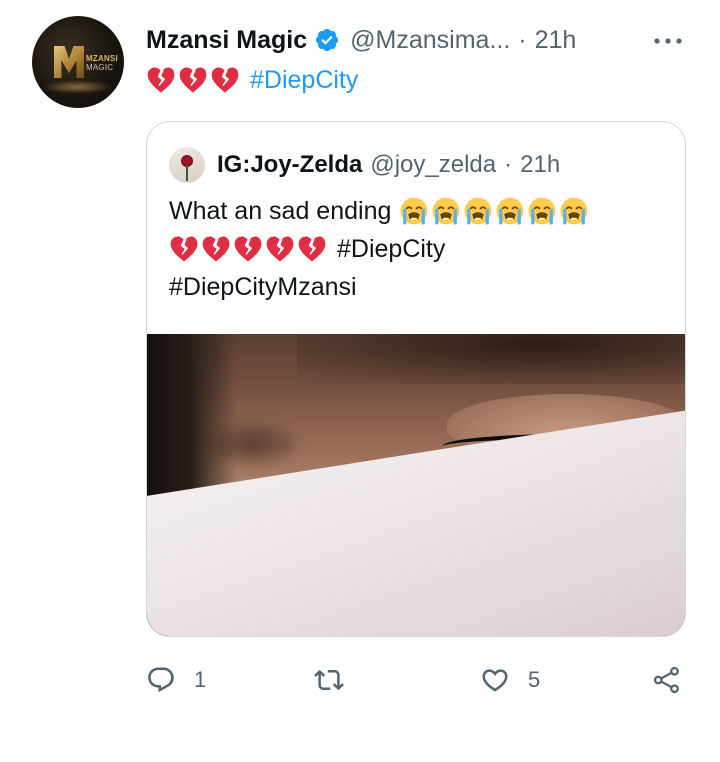 The image size is (720, 762). I want to click on hashtag-link: #DiepCity, so click(304, 80).